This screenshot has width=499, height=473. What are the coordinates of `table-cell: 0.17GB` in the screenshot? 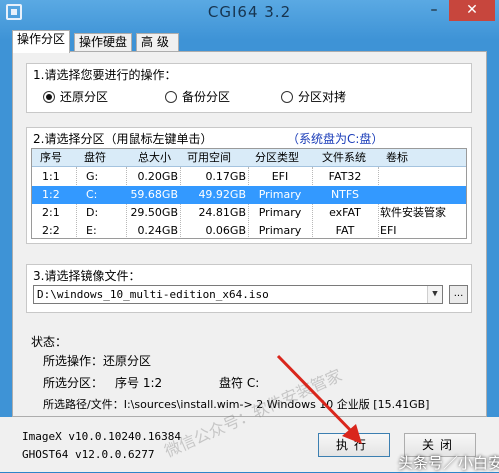 It's located at (225, 176).